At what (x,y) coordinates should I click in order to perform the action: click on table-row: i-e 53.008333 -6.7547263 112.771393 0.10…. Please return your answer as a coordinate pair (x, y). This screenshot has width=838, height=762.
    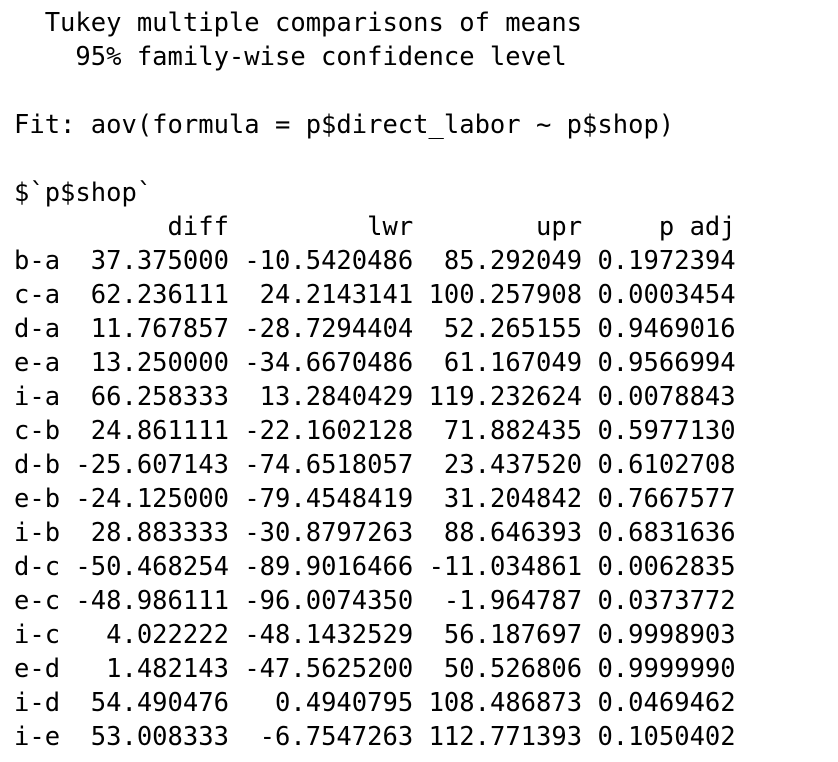
    Looking at the image, I should click on (375, 737).